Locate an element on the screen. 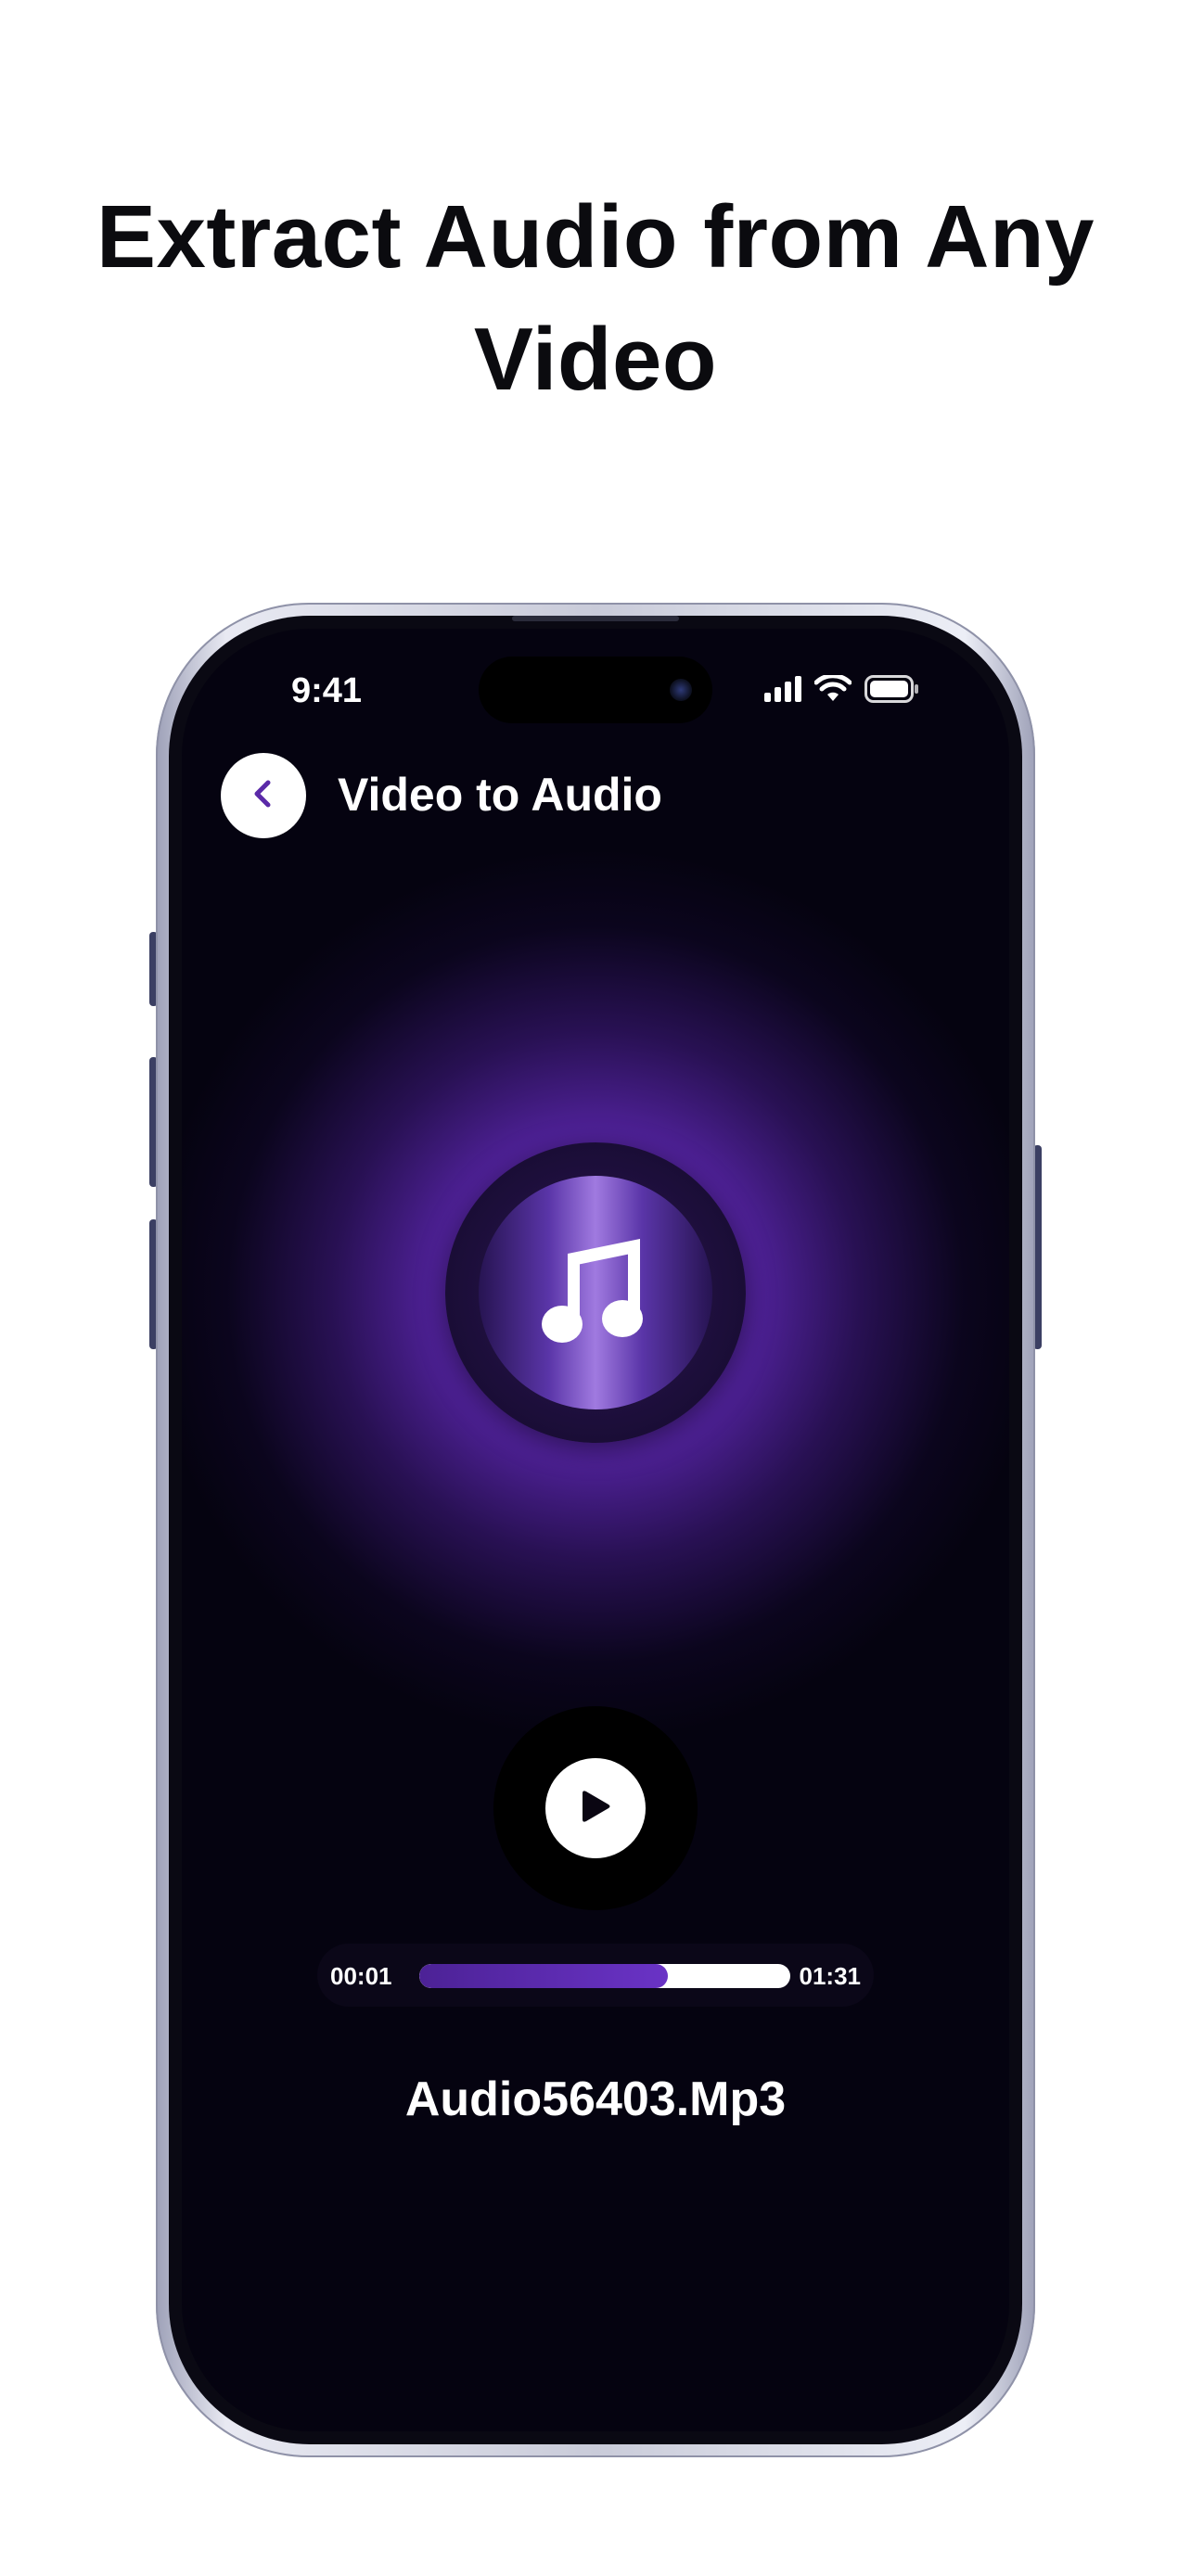 The image size is (1191, 2576). album-art-inner is located at coordinates (595, 1292).